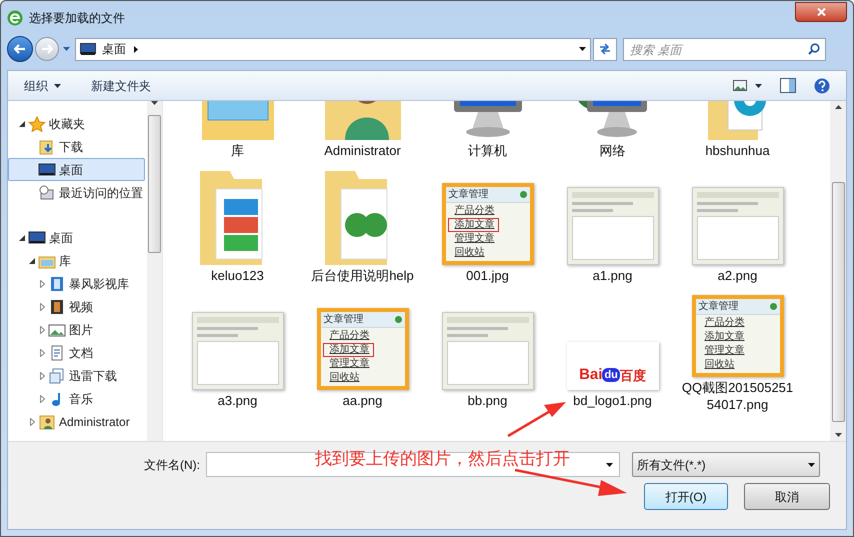 The width and height of the screenshot is (854, 537). I want to click on file-item: 文章管理 产品分类 添加文章 管理文章 回收站 QQ截图20150525154017.png, so click(737, 350).